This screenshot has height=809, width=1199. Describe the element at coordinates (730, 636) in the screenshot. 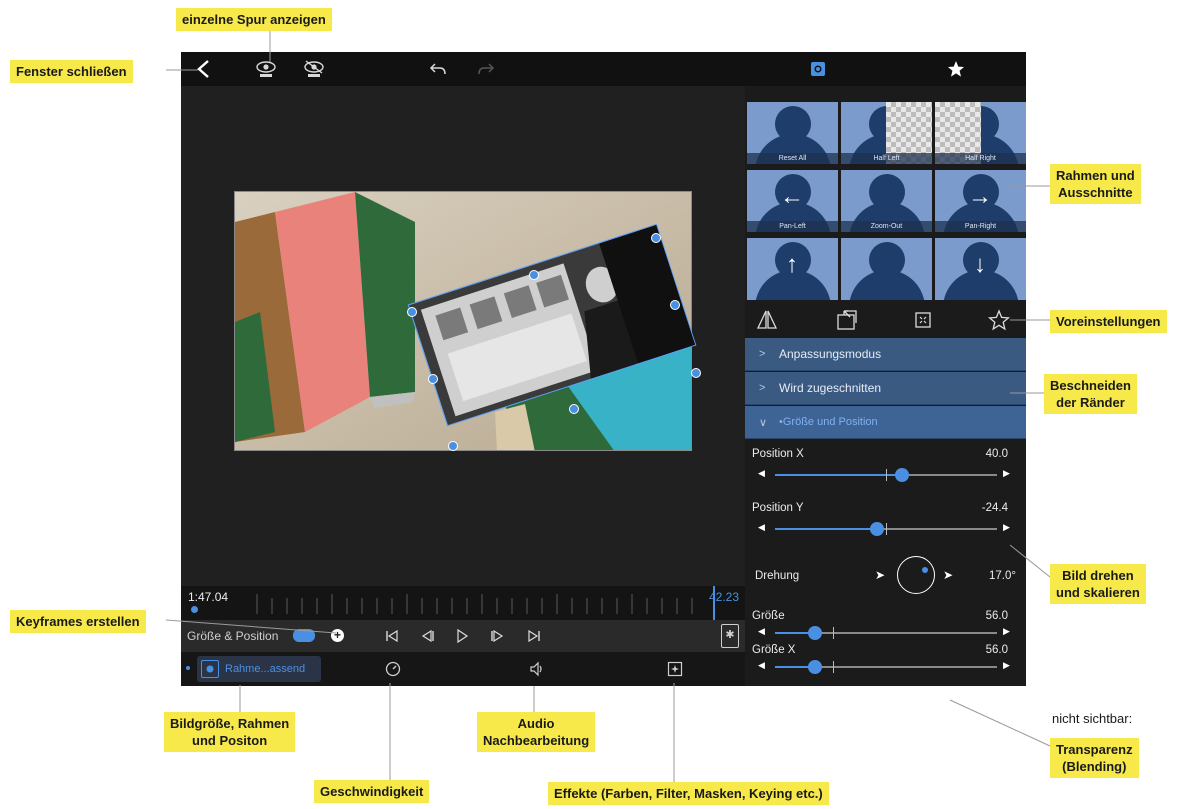

I see `clipboard-icon: ✱` at that location.